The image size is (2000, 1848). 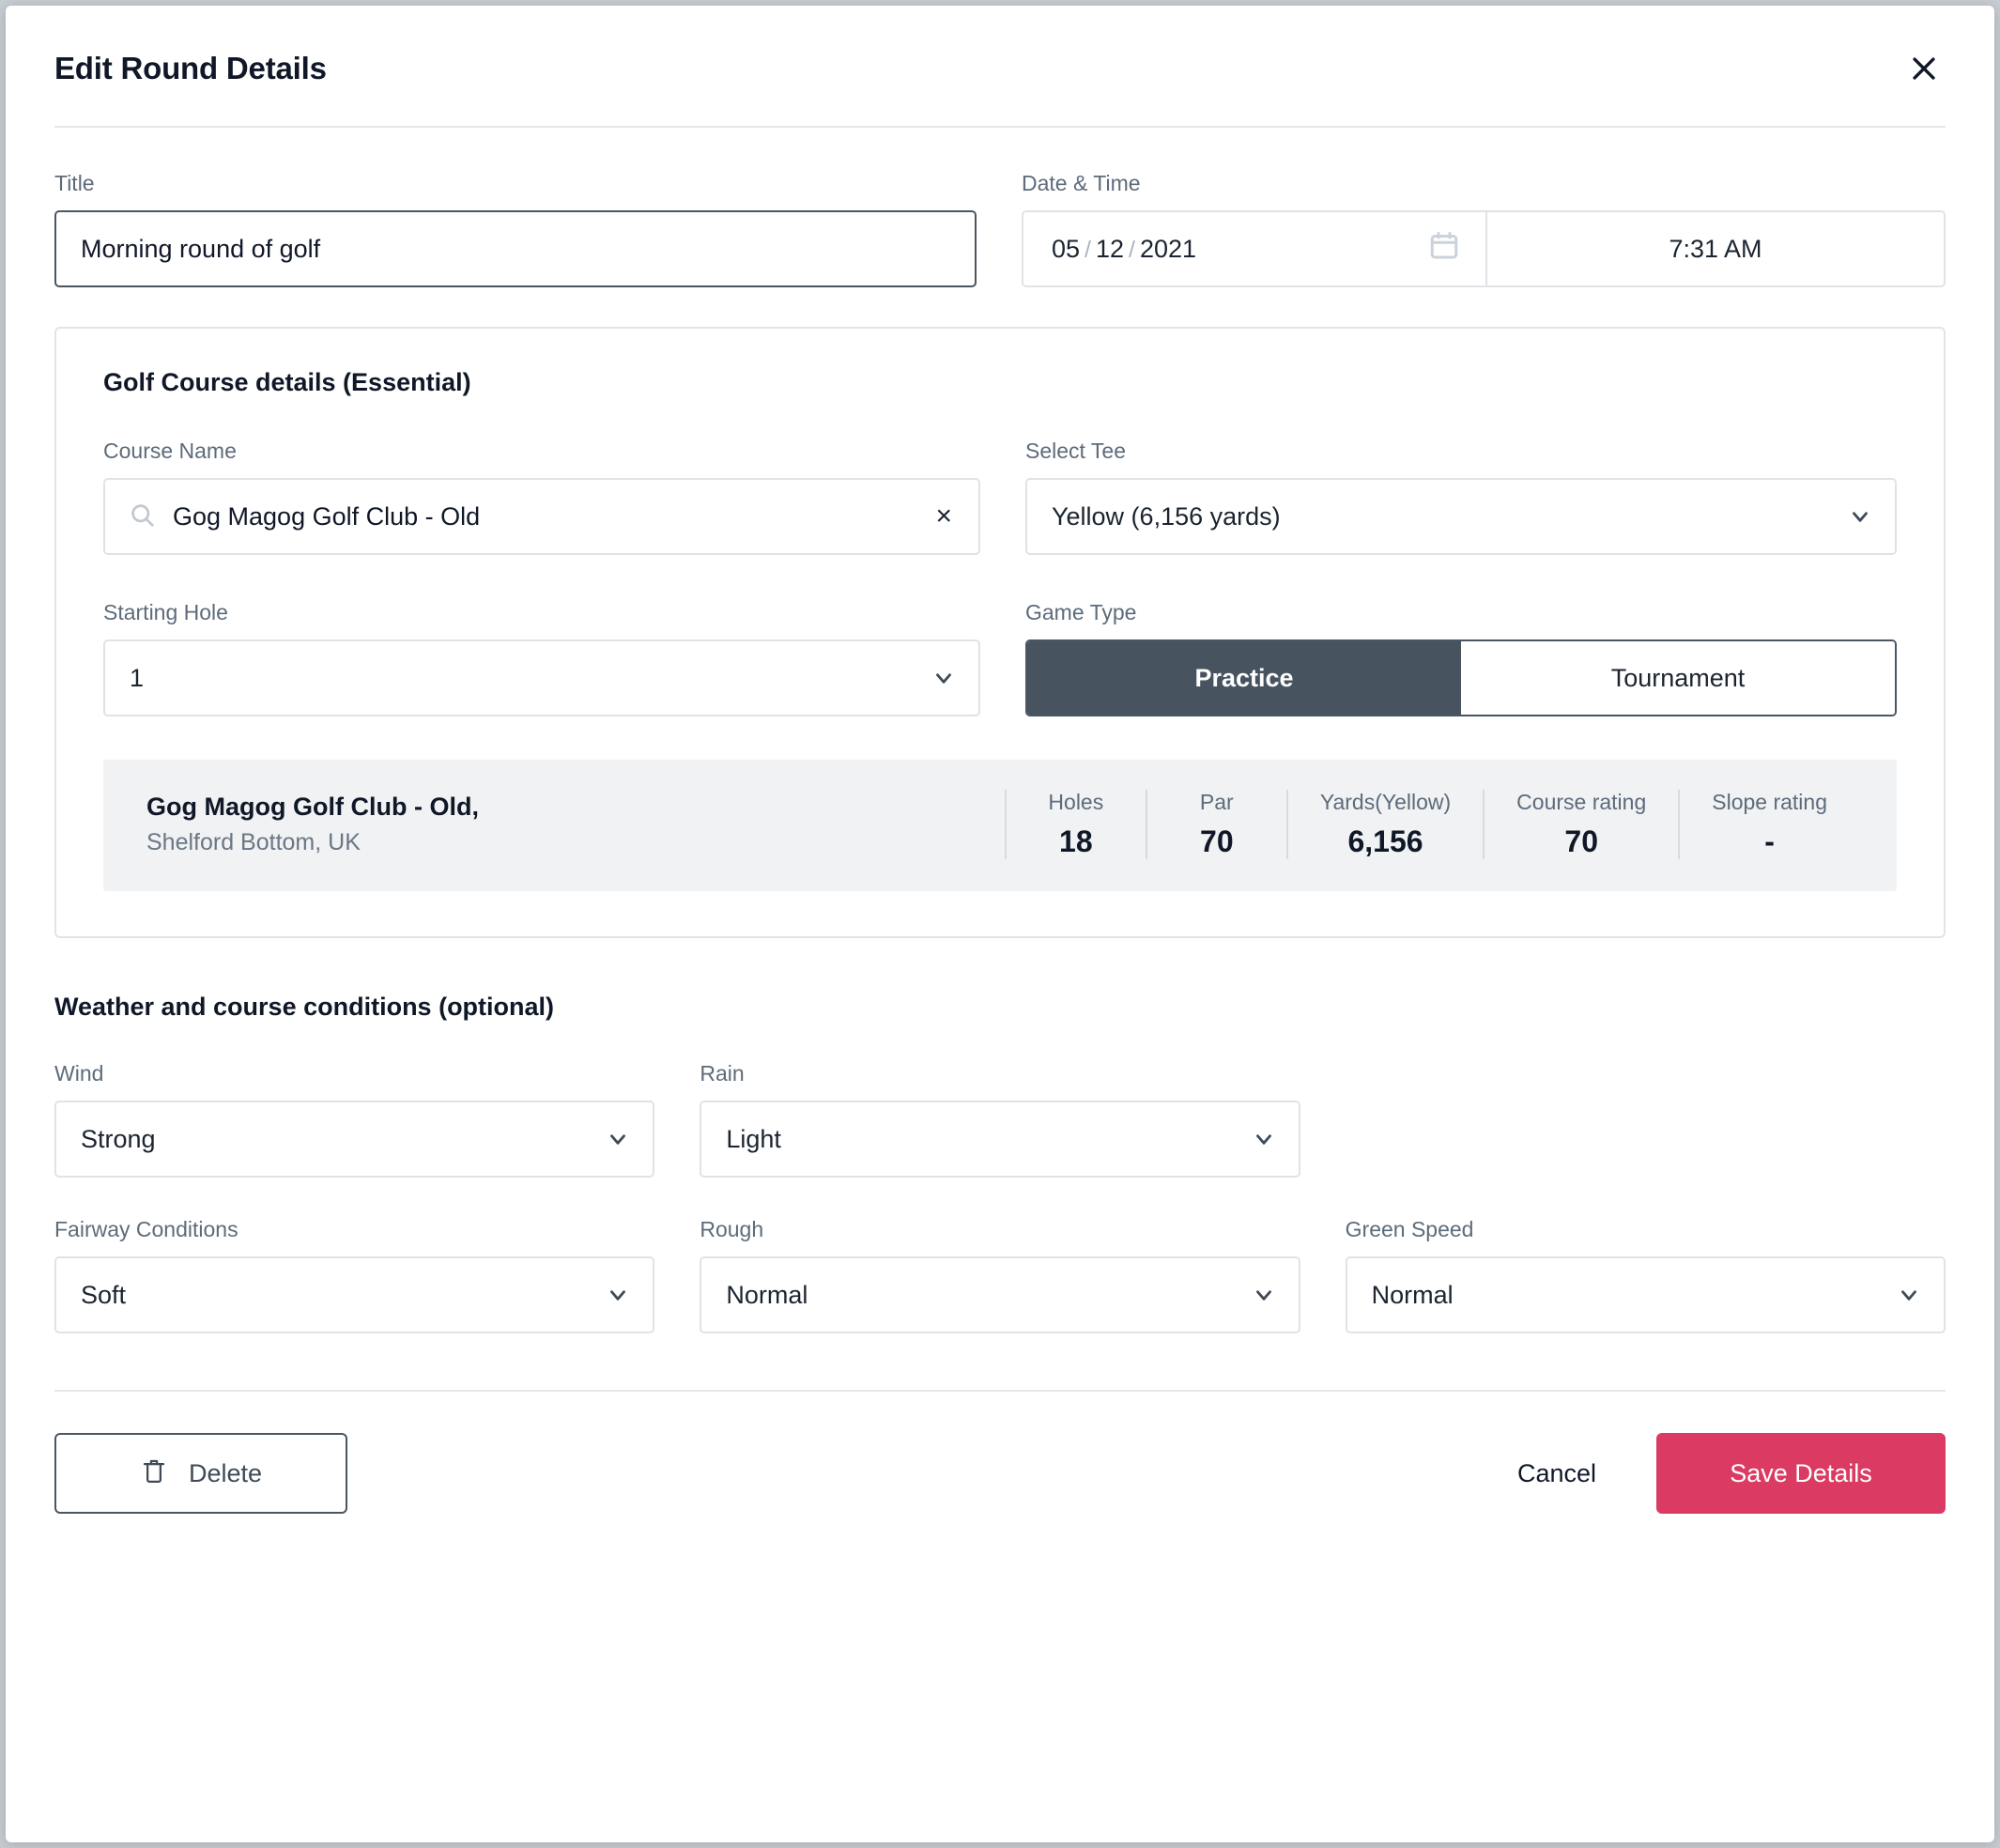 I want to click on rough-value: Normal, so click(x=767, y=1294).